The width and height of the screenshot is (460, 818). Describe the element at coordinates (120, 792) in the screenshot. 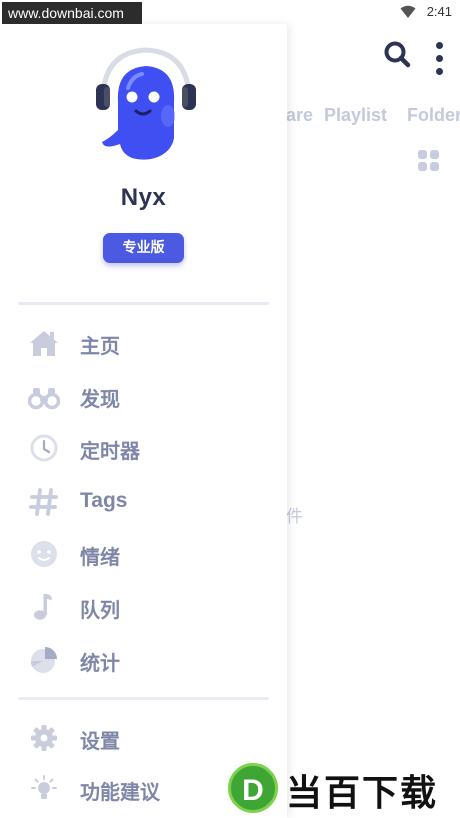

I see `menu-item-label: 功能建议` at that location.